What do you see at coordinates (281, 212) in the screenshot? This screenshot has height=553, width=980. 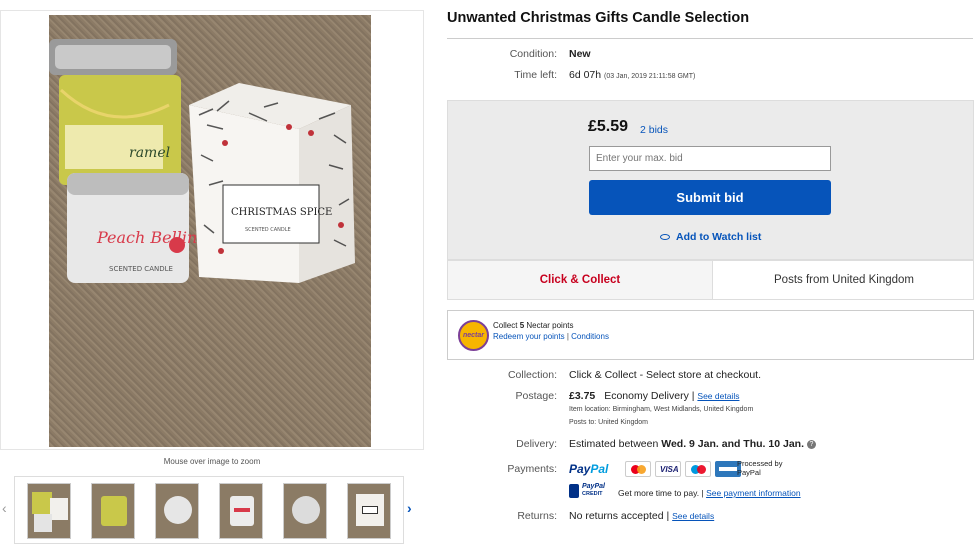 I see `label-text-christmas-spice: CHRISTMAS SPICE` at bounding box center [281, 212].